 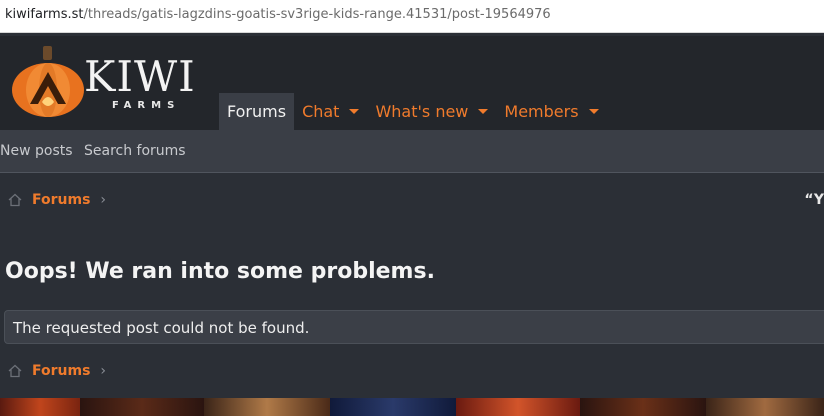 What do you see at coordinates (140, 76) in the screenshot?
I see `logo-wordmark: KIWI` at bounding box center [140, 76].